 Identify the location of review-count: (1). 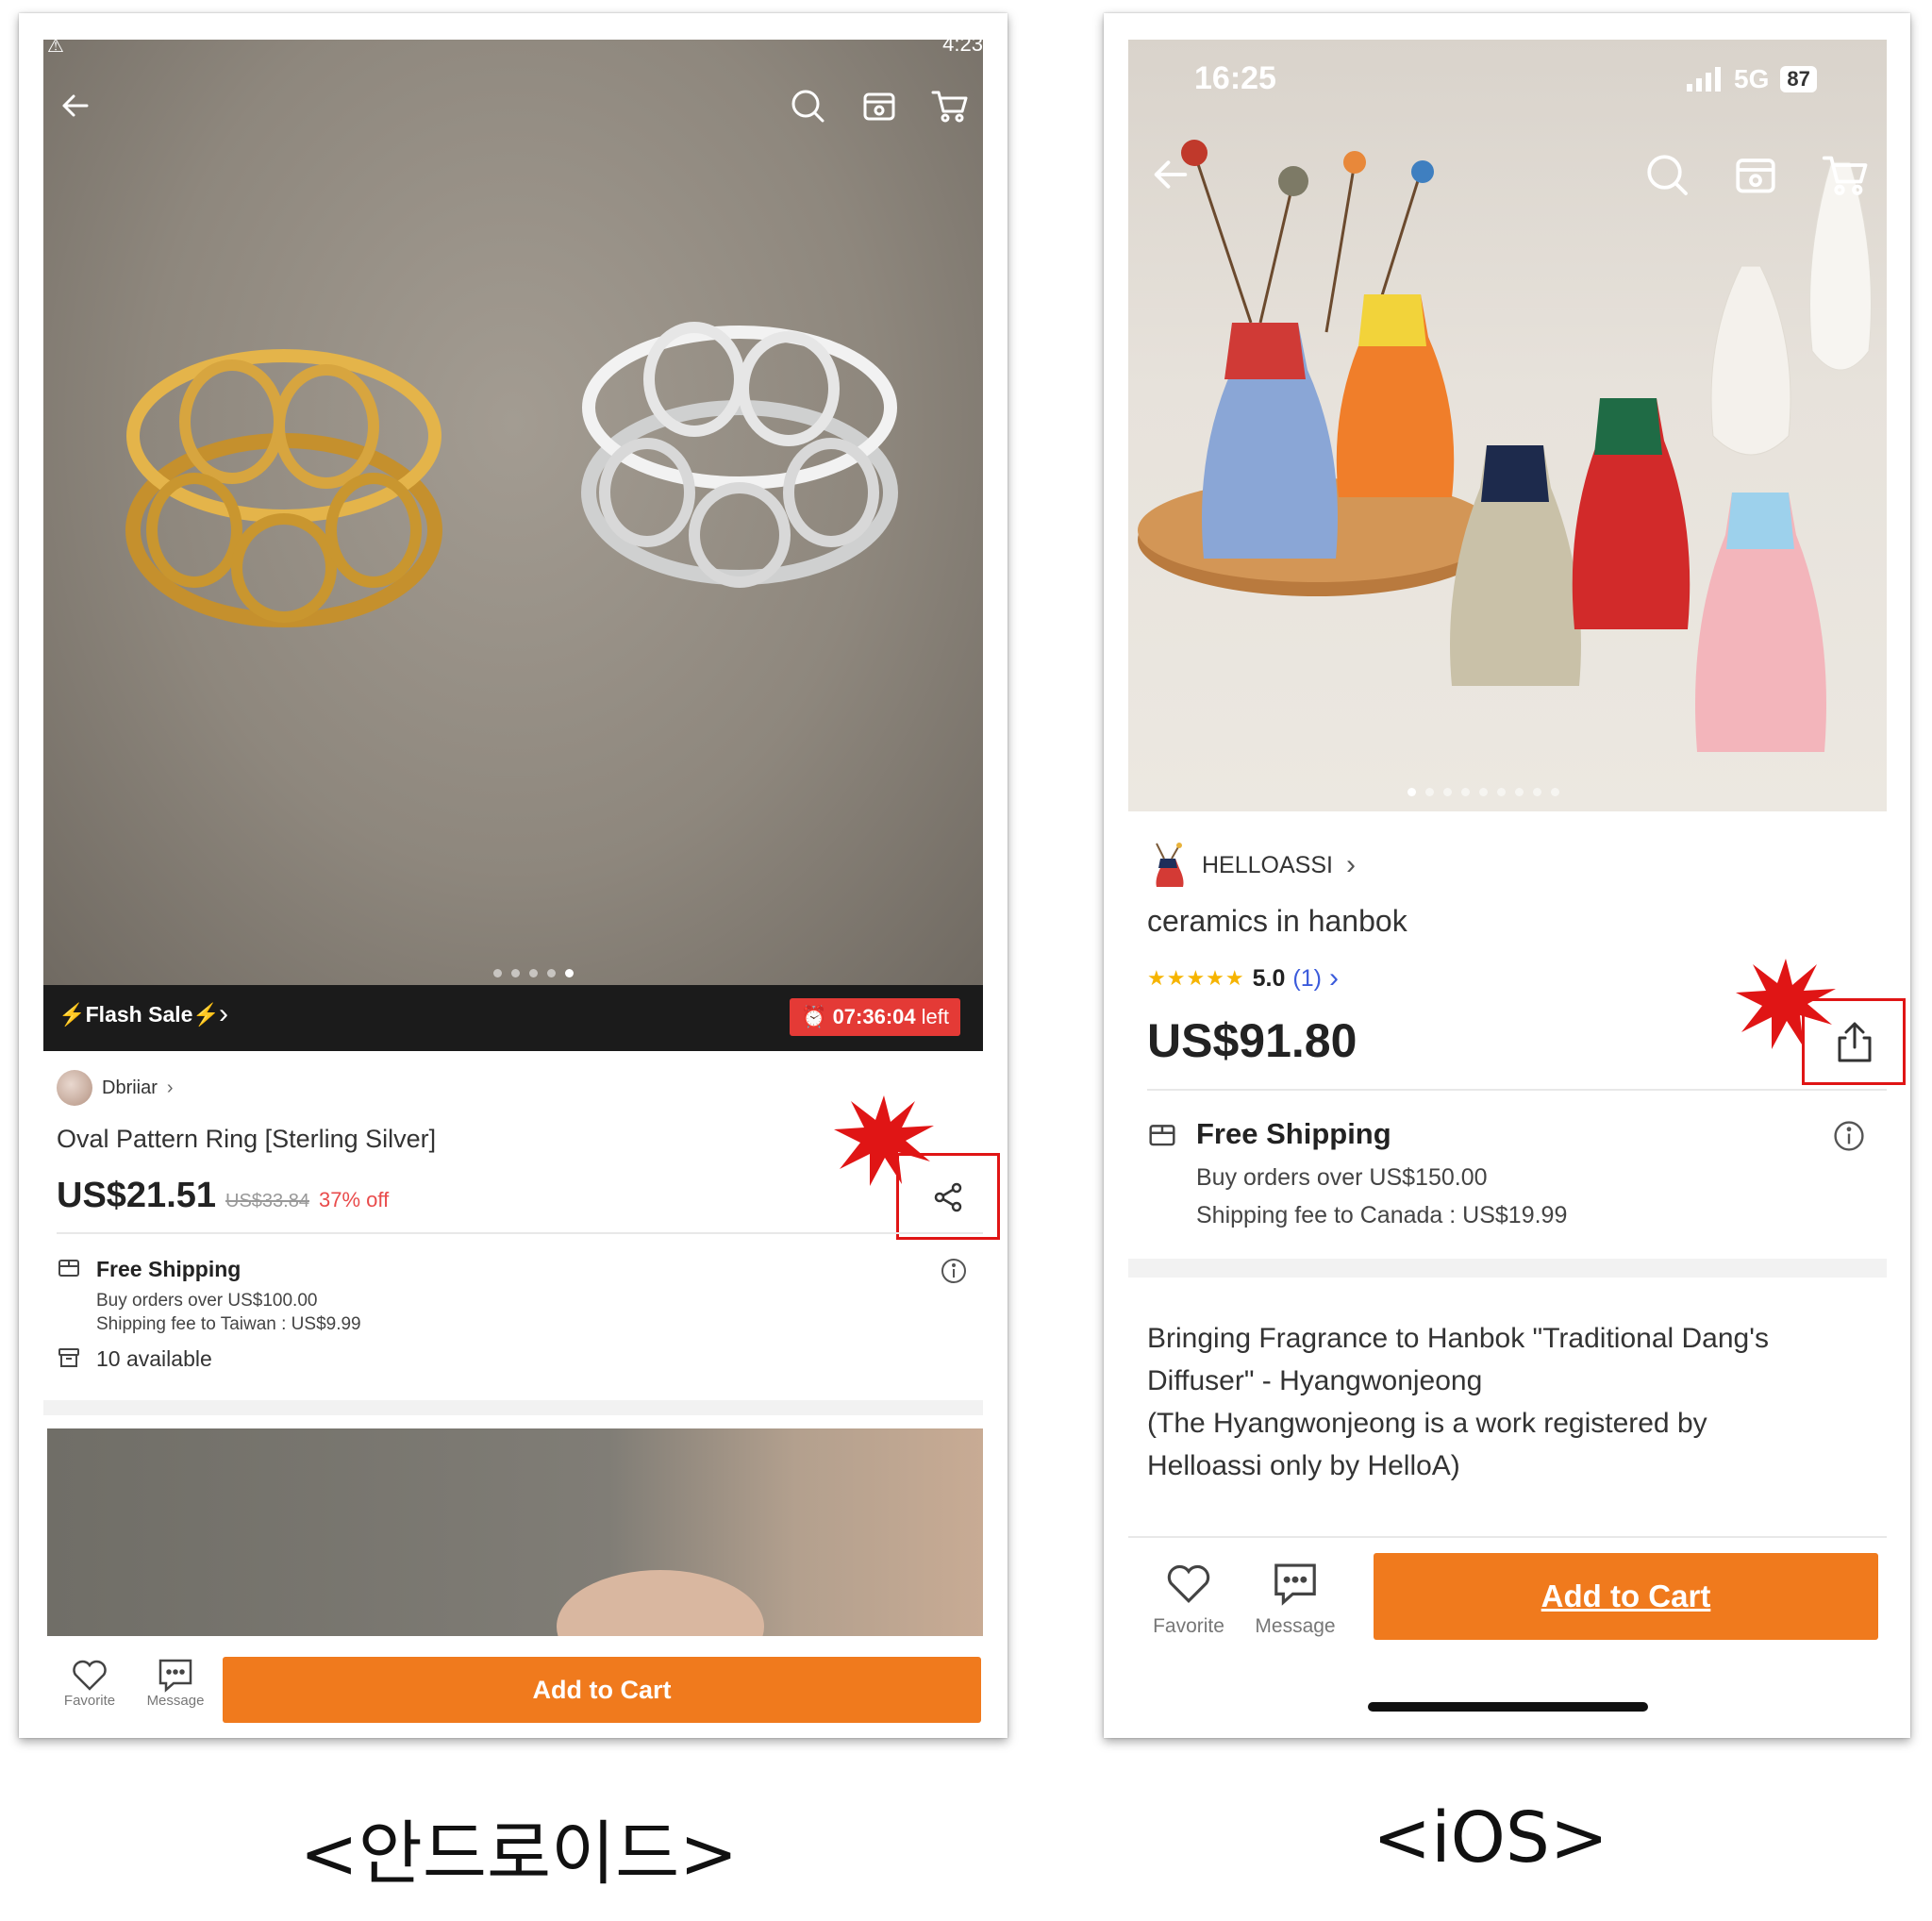
(1307, 978).